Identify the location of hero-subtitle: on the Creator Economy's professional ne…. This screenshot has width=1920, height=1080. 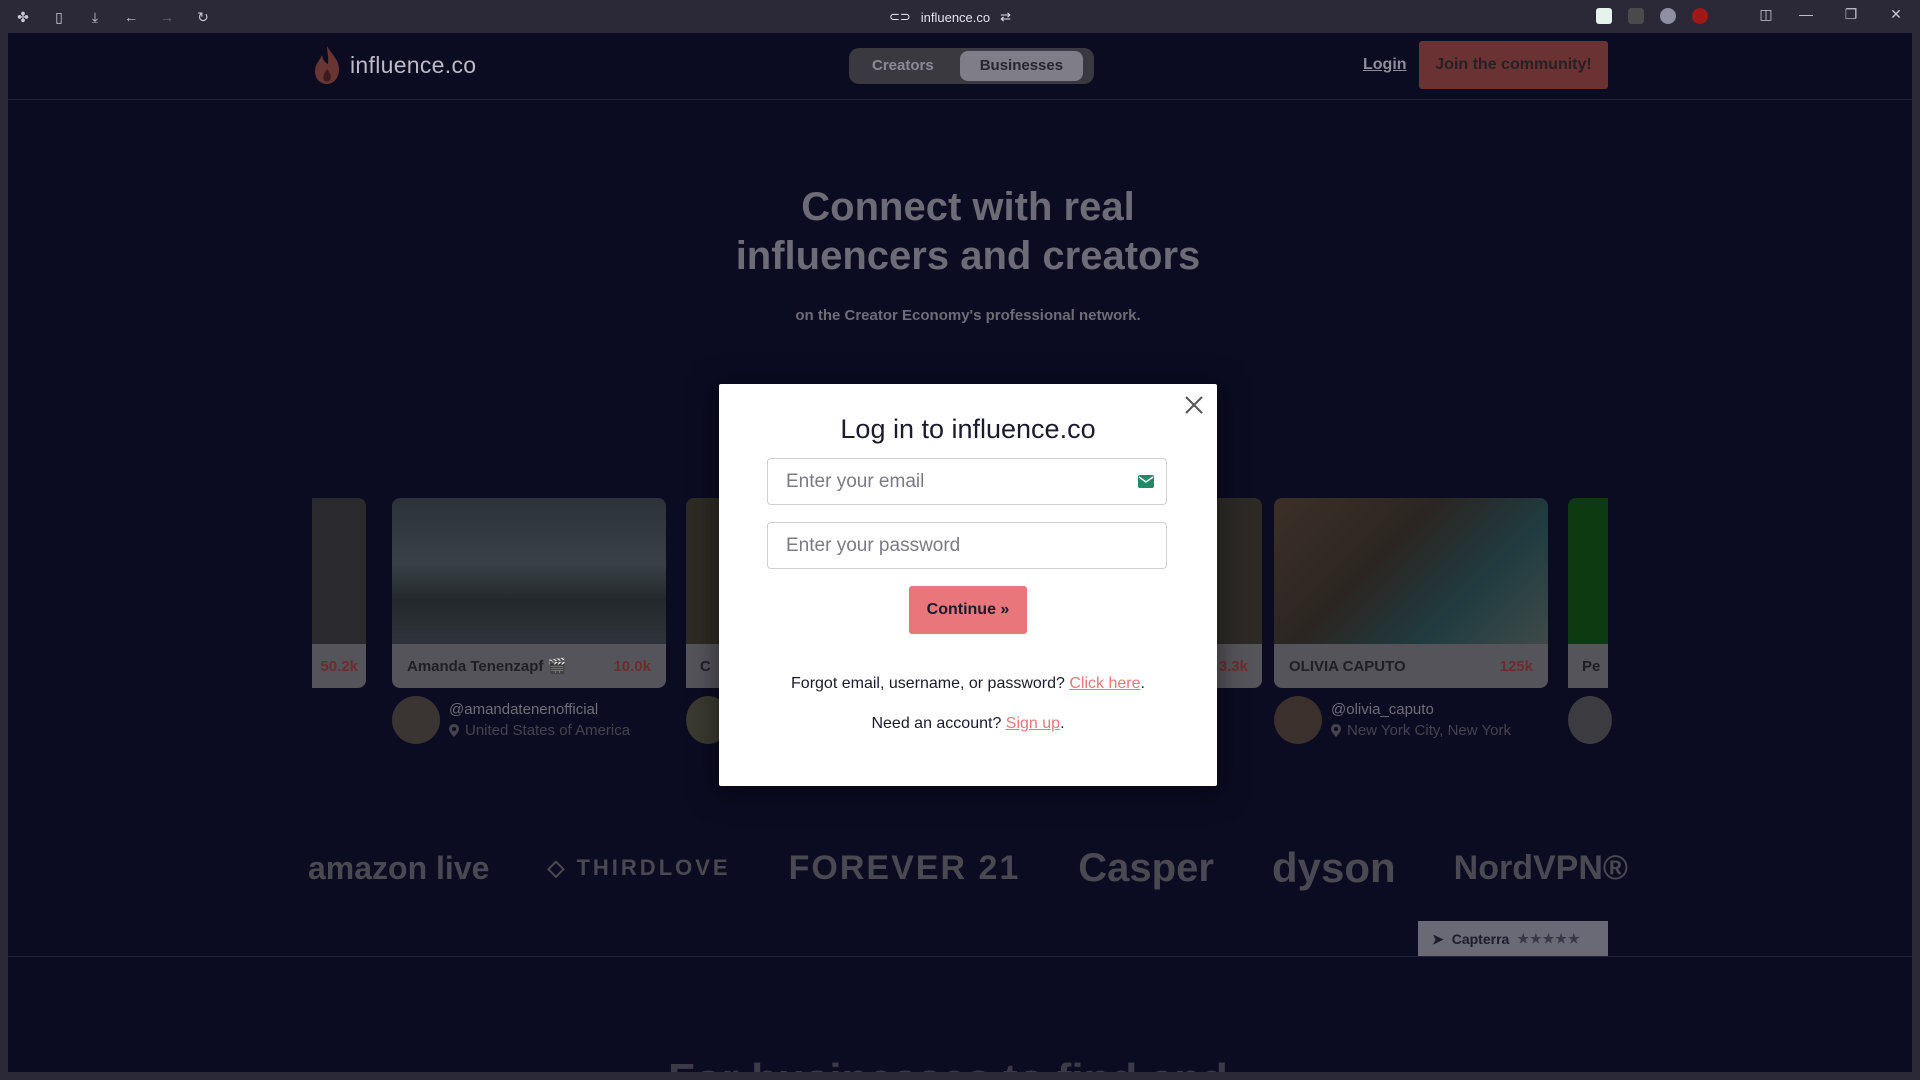
(968, 315).